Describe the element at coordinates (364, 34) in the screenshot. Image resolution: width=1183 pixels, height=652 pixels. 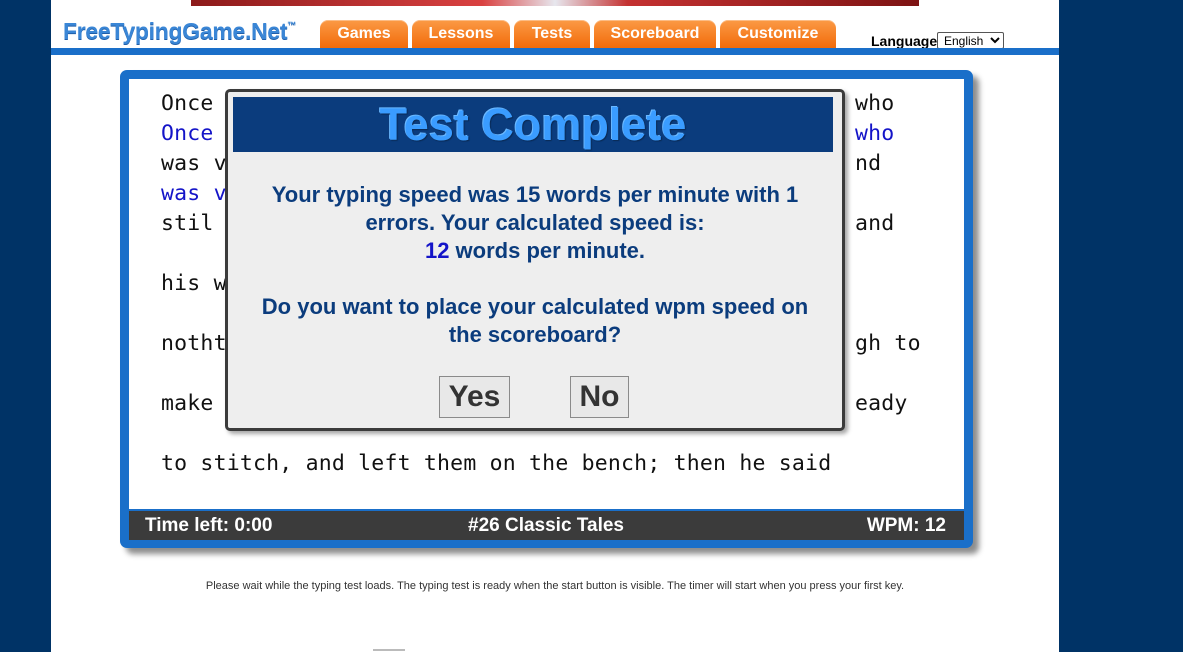
I see `nav-tab-games: Games` at that location.